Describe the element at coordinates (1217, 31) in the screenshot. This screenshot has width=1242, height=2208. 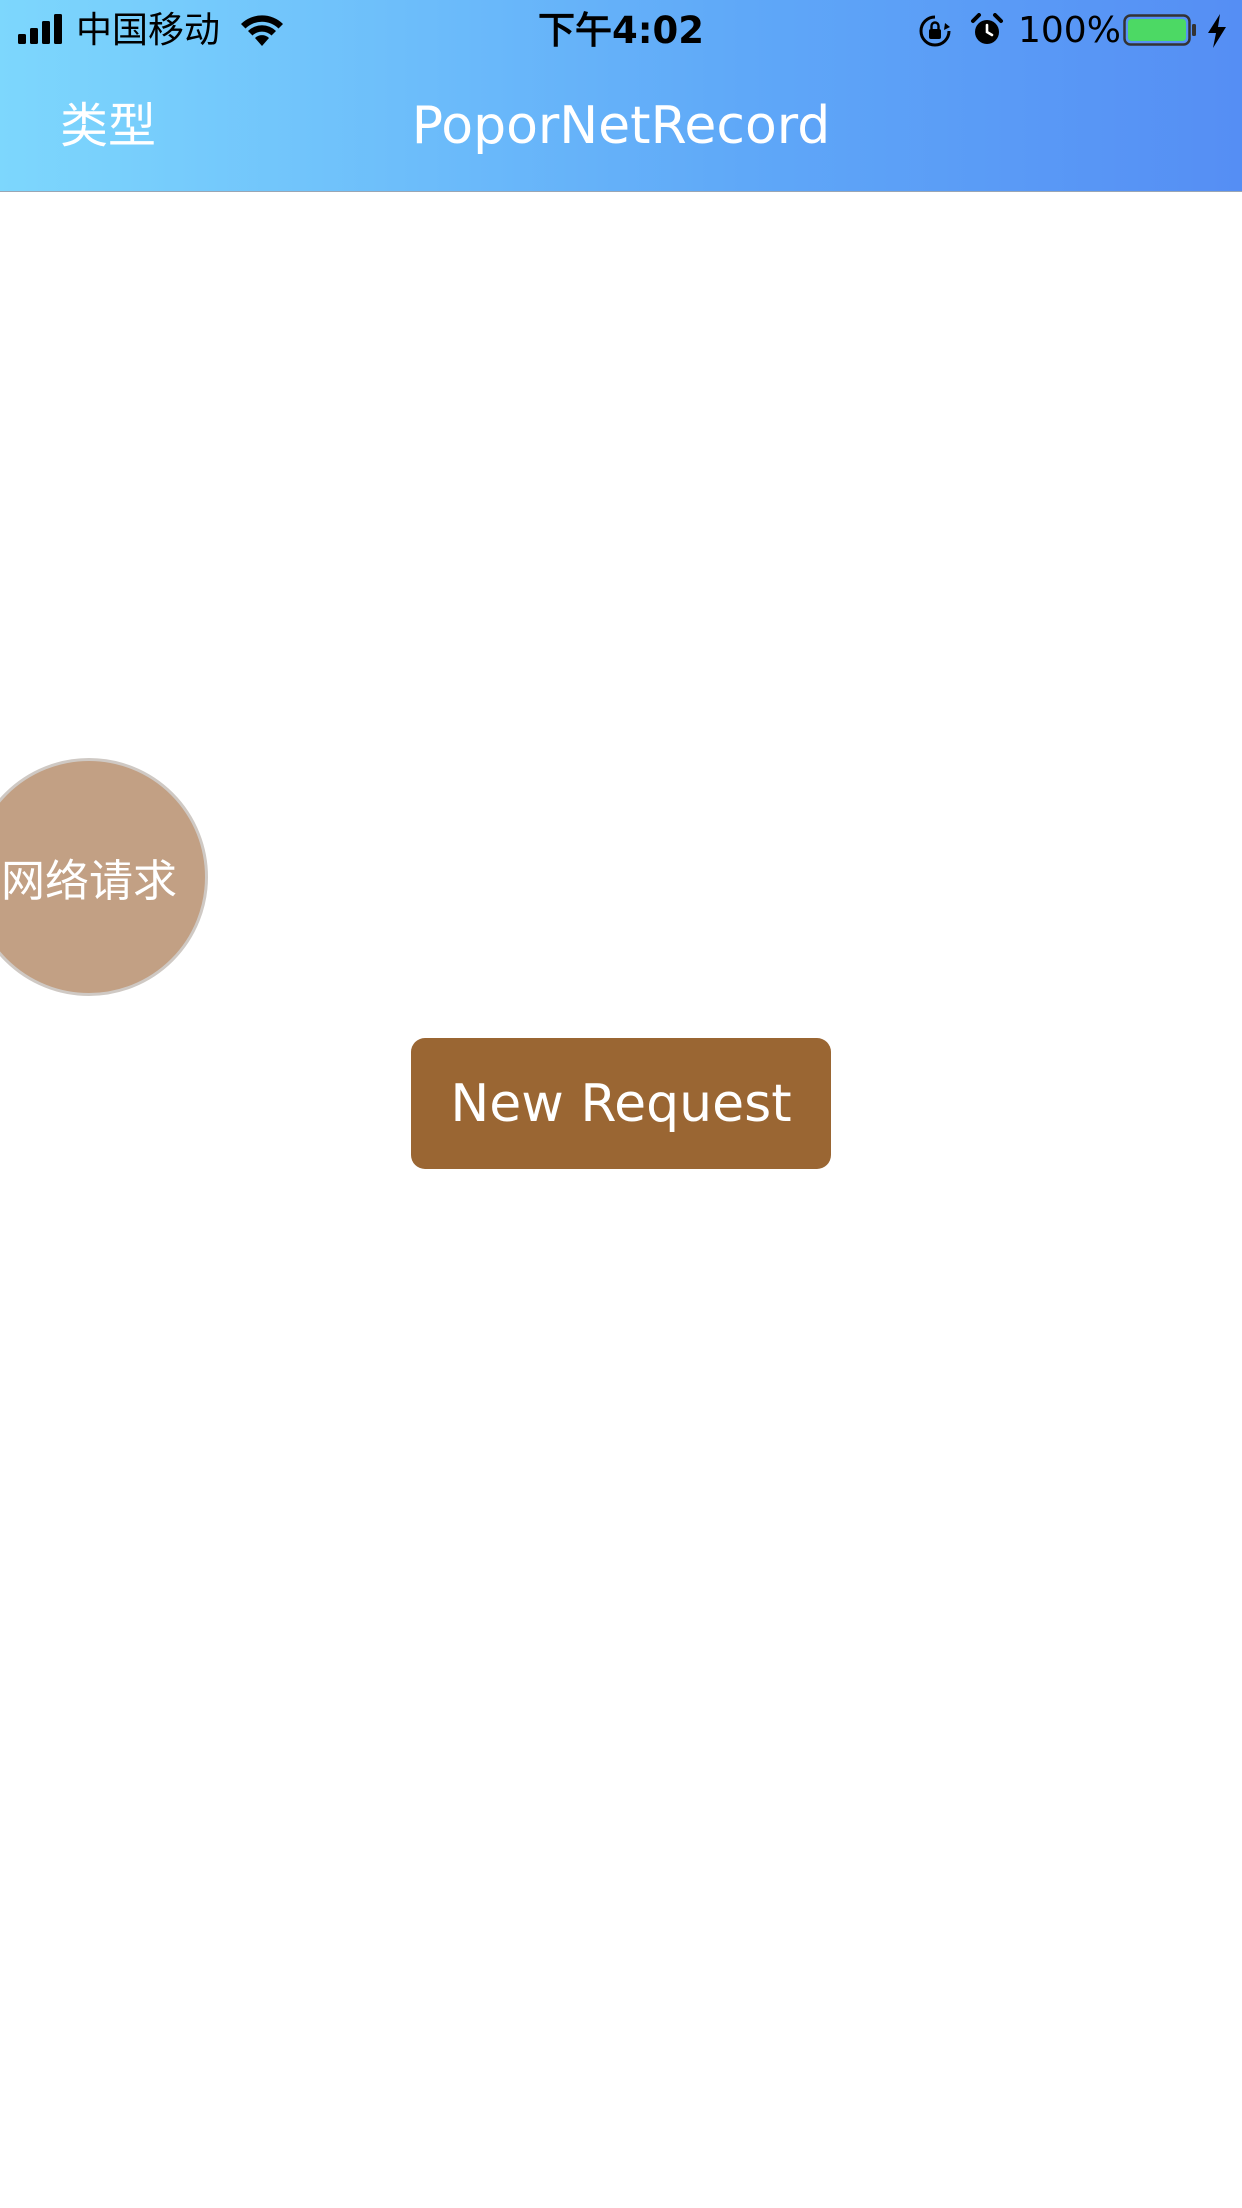
I see `charging-icon` at that location.